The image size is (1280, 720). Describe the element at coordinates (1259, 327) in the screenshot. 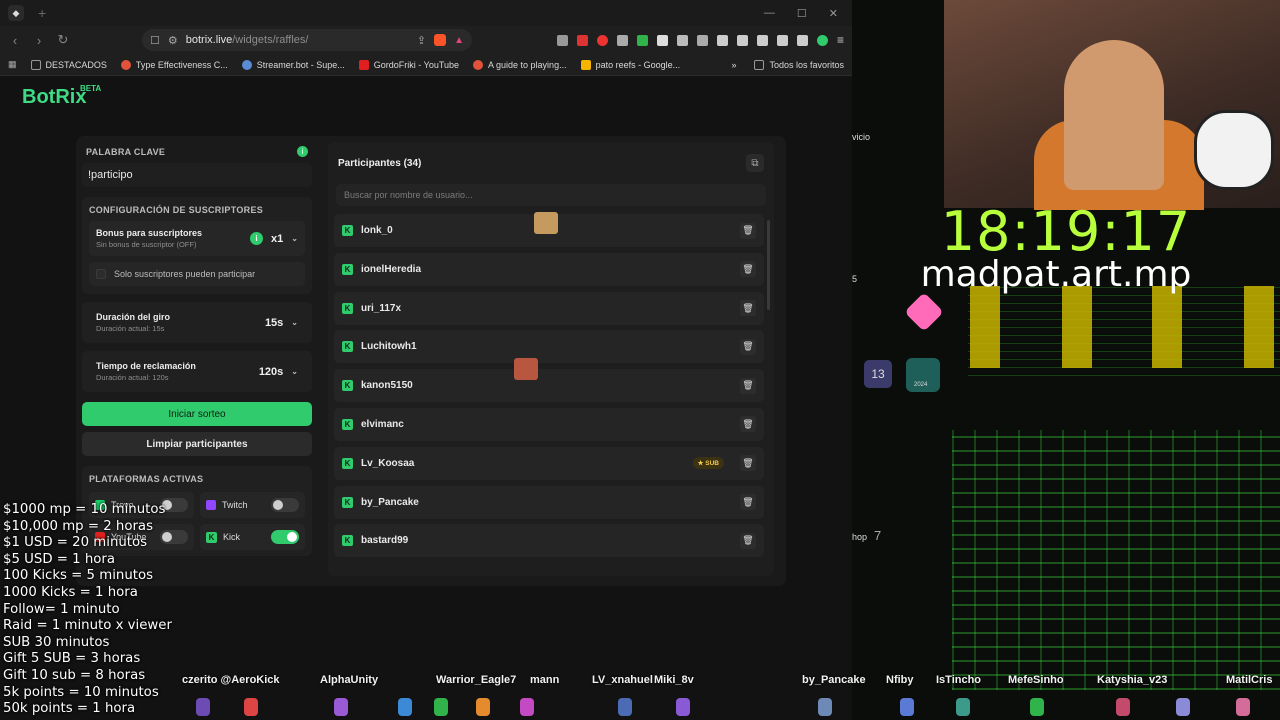

I see `game-bar` at that location.